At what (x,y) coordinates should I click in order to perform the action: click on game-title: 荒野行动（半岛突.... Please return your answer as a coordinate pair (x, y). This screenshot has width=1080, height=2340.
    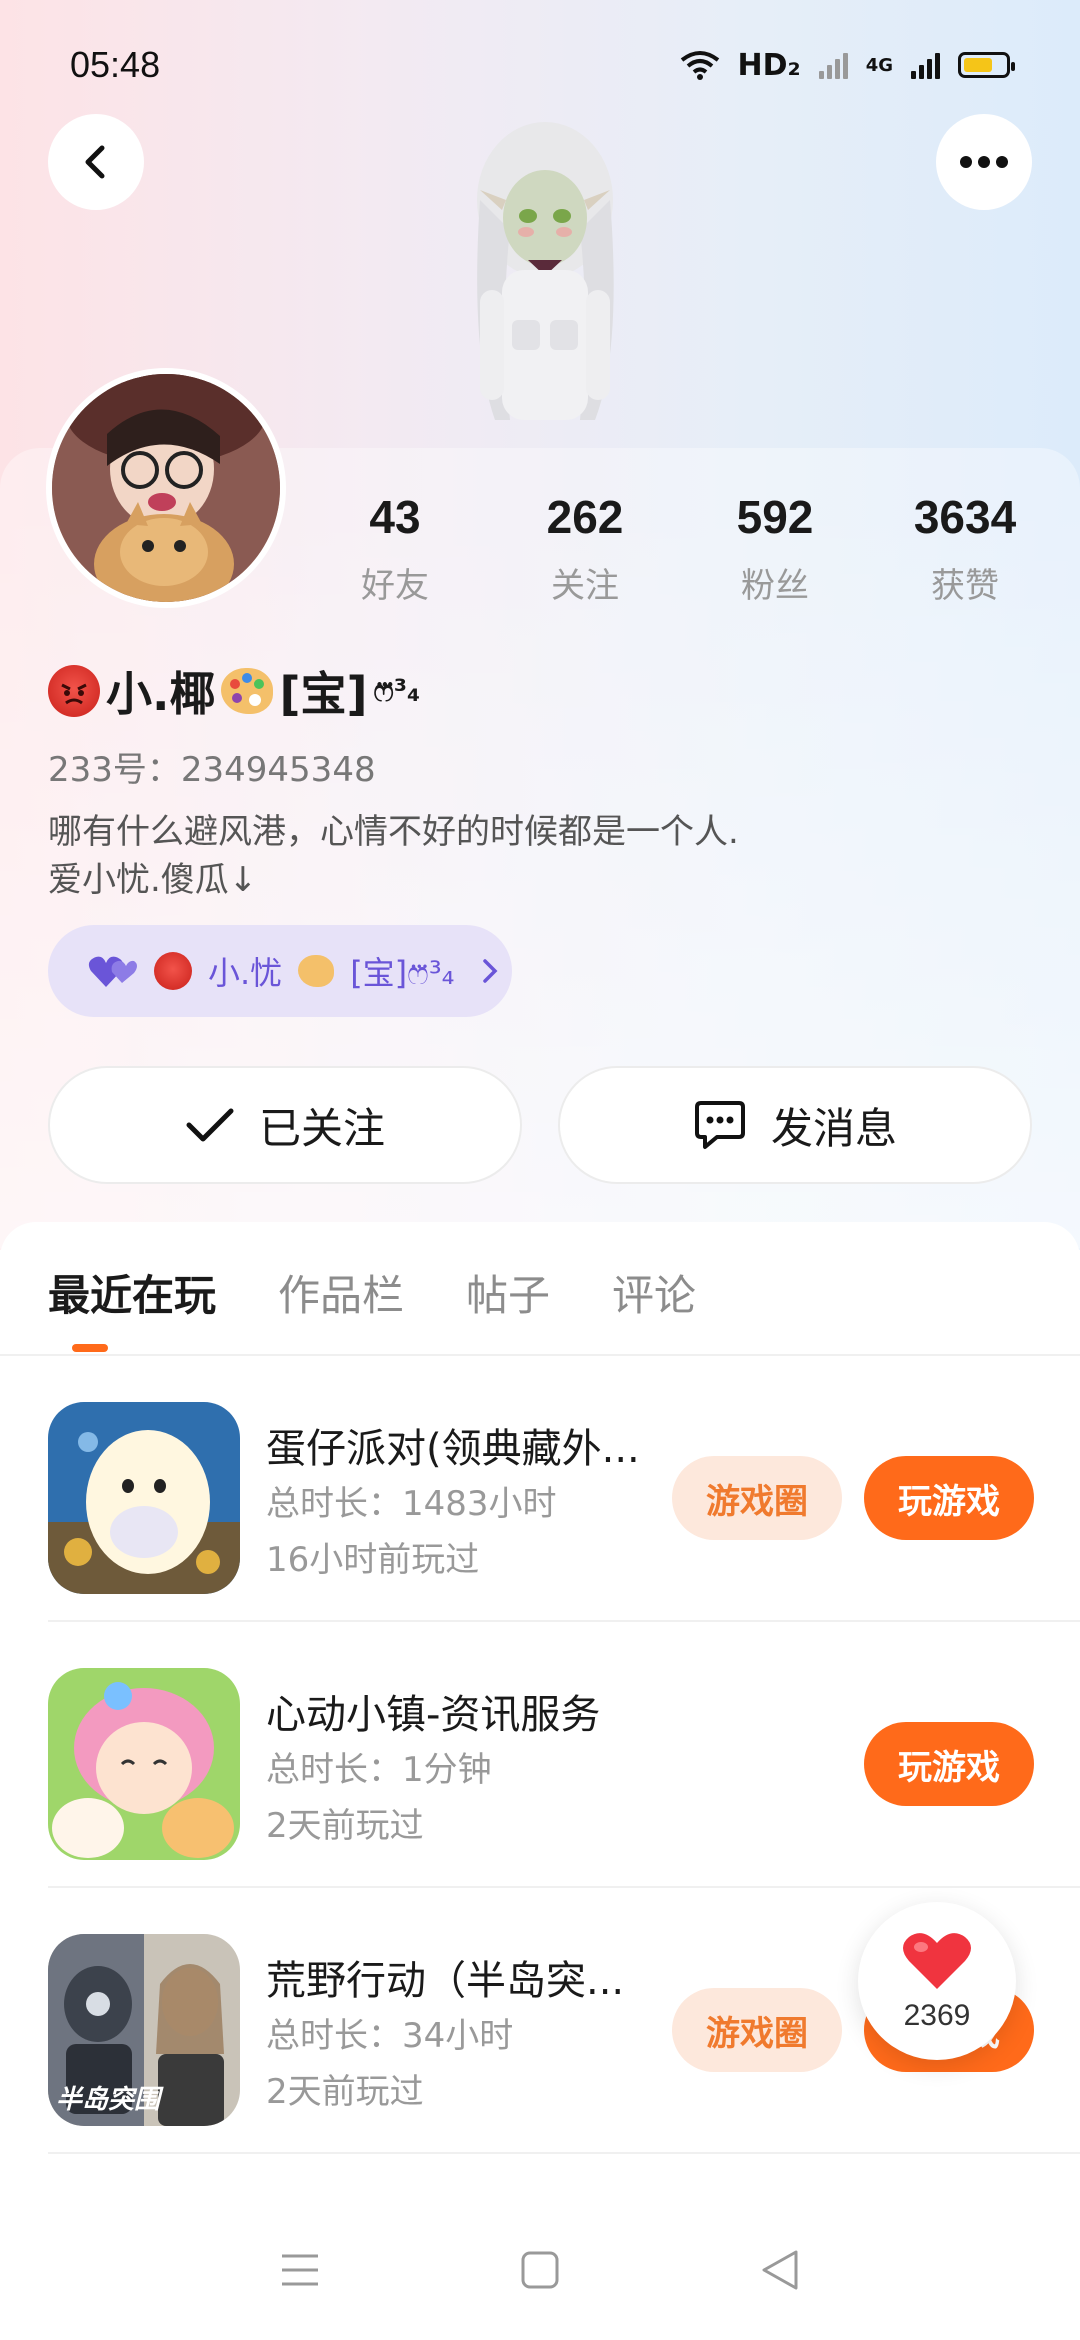
    Looking at the image, I should click on (445, 1981).